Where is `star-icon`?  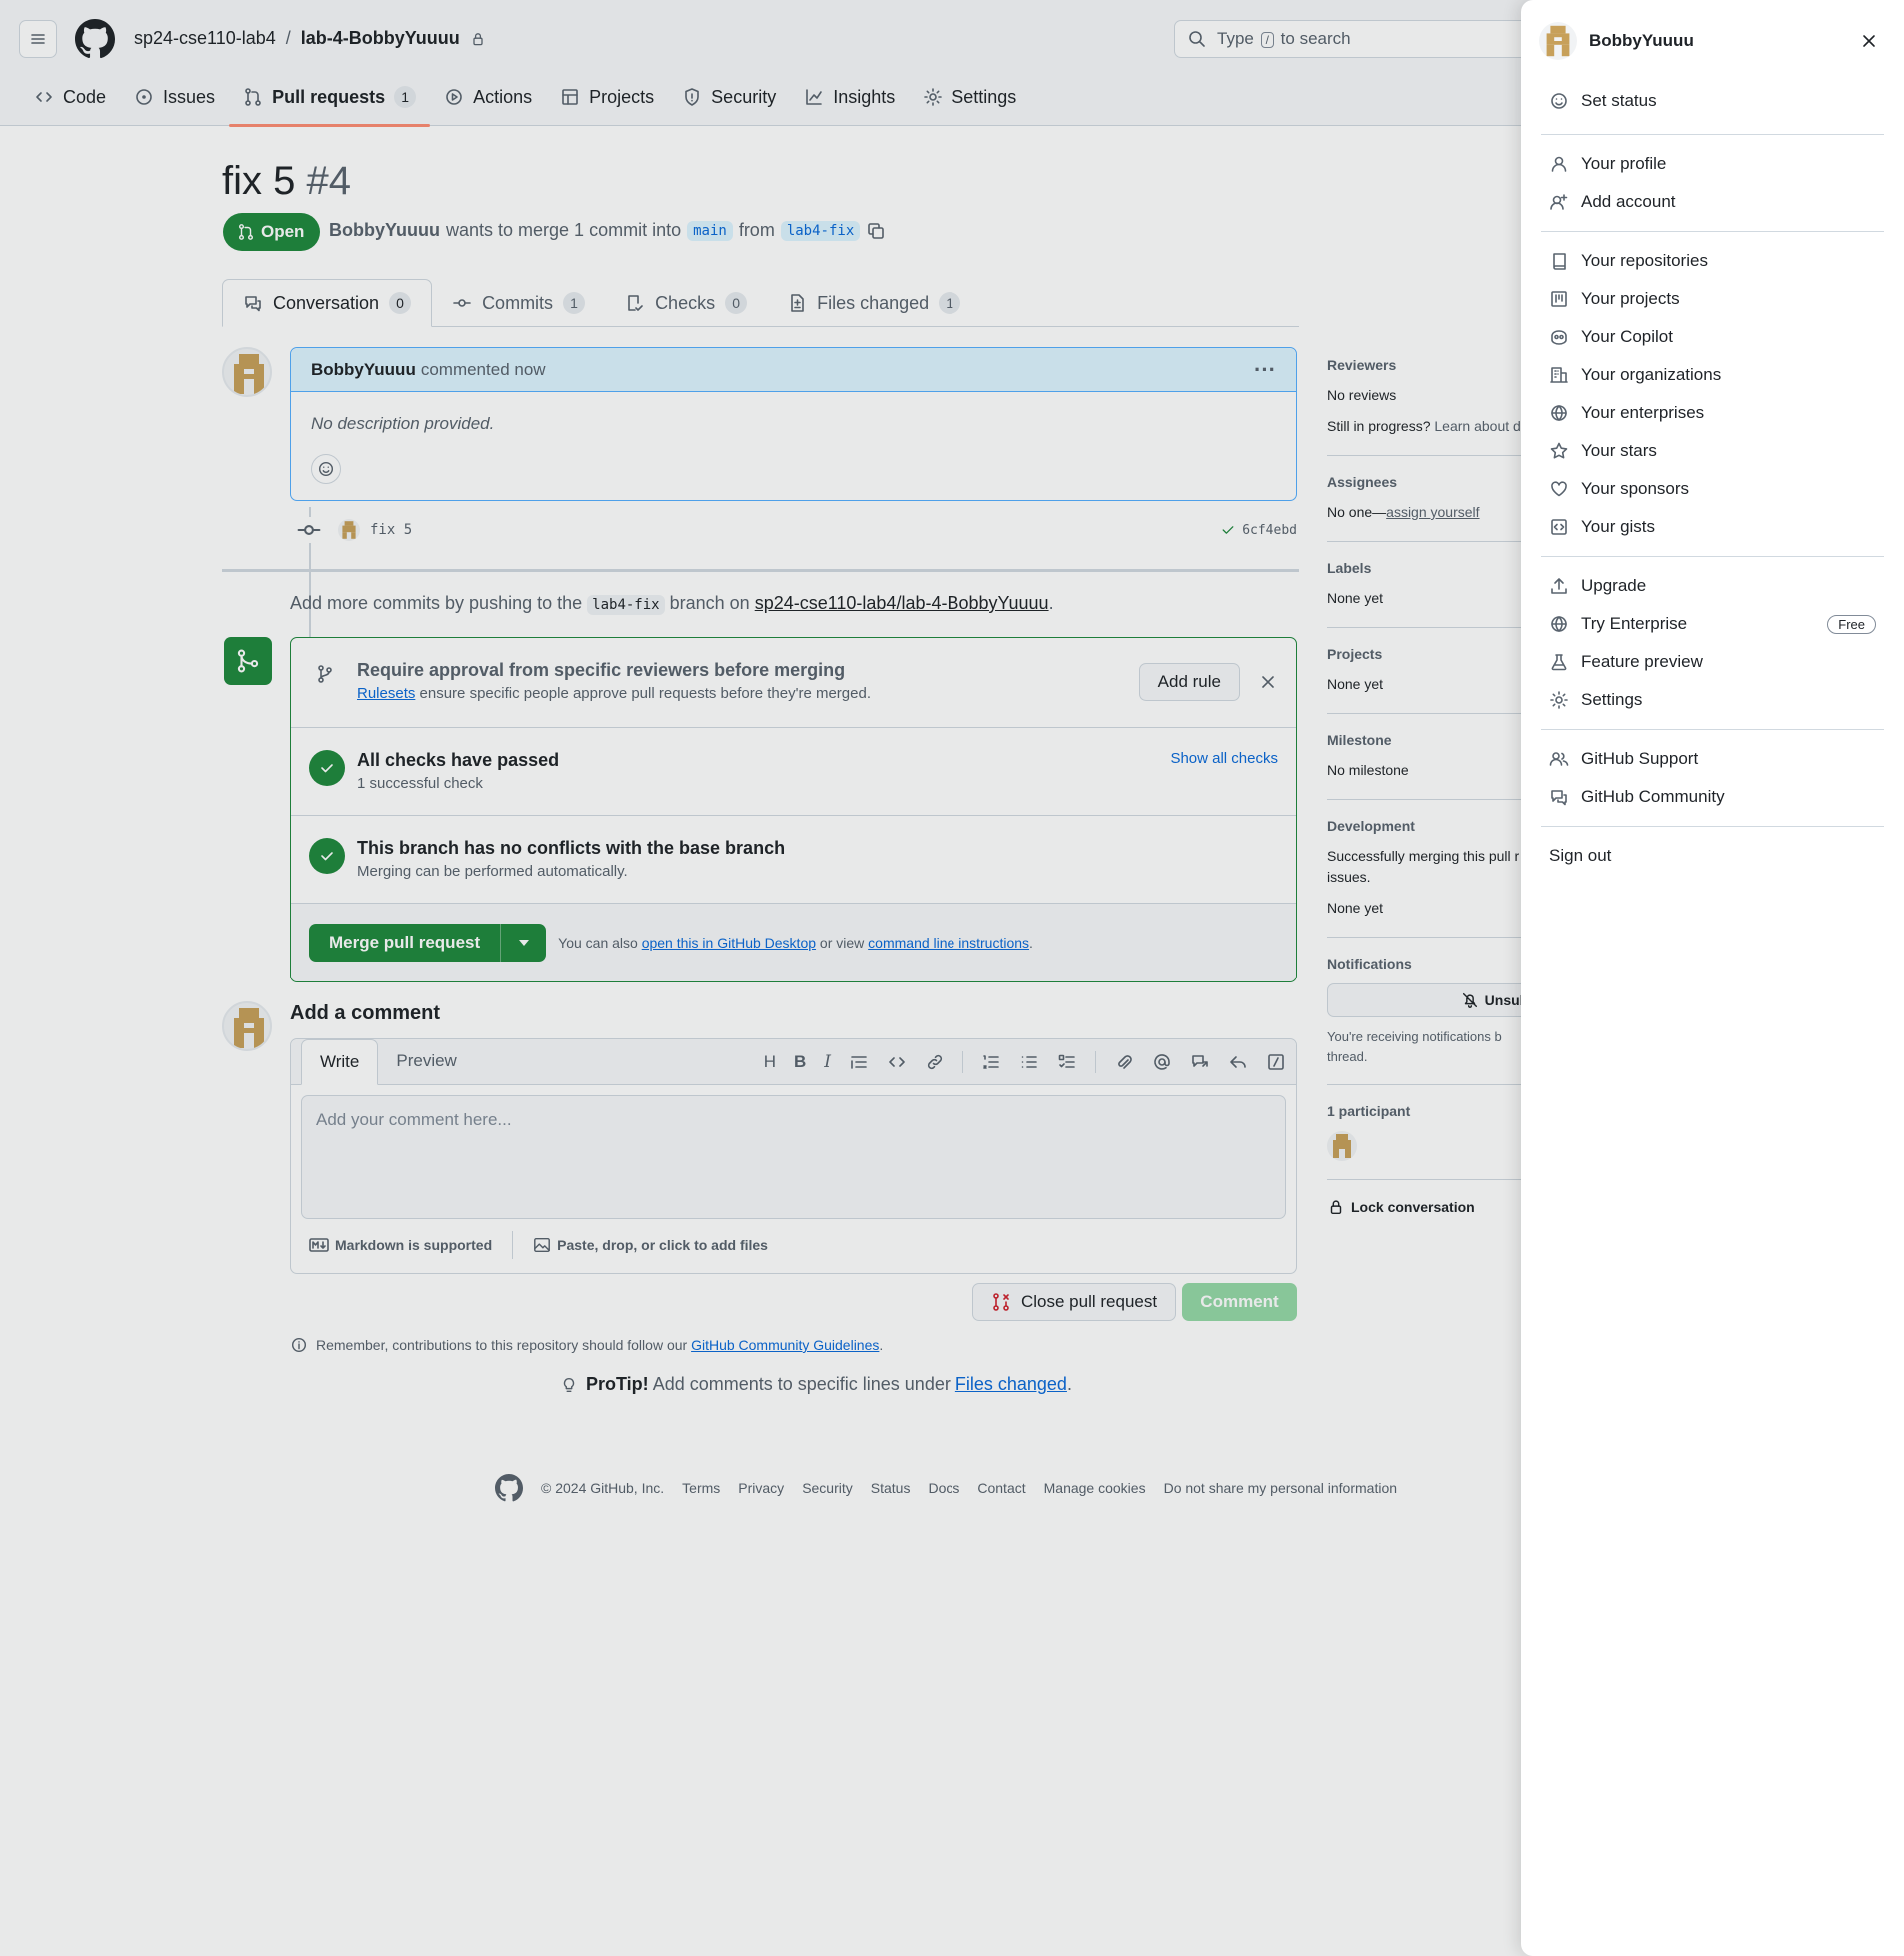 star-icon is located at coordinates (1559, 450).